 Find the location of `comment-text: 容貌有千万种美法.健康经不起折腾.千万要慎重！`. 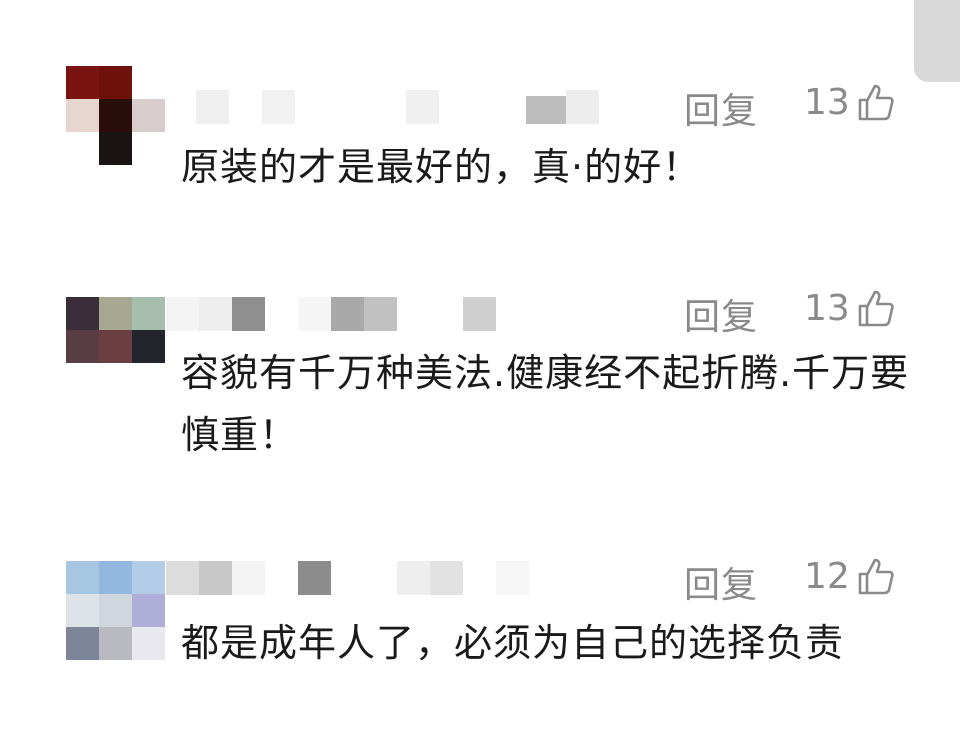

comment-text: 容貌有千万种美法.健康经不起折腾.千万要慎重！ is located at coordinates (545, 404).